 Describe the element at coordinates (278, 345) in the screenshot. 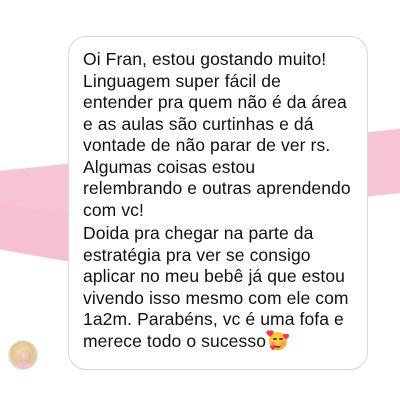

I see `emoji-mouth` at that location.